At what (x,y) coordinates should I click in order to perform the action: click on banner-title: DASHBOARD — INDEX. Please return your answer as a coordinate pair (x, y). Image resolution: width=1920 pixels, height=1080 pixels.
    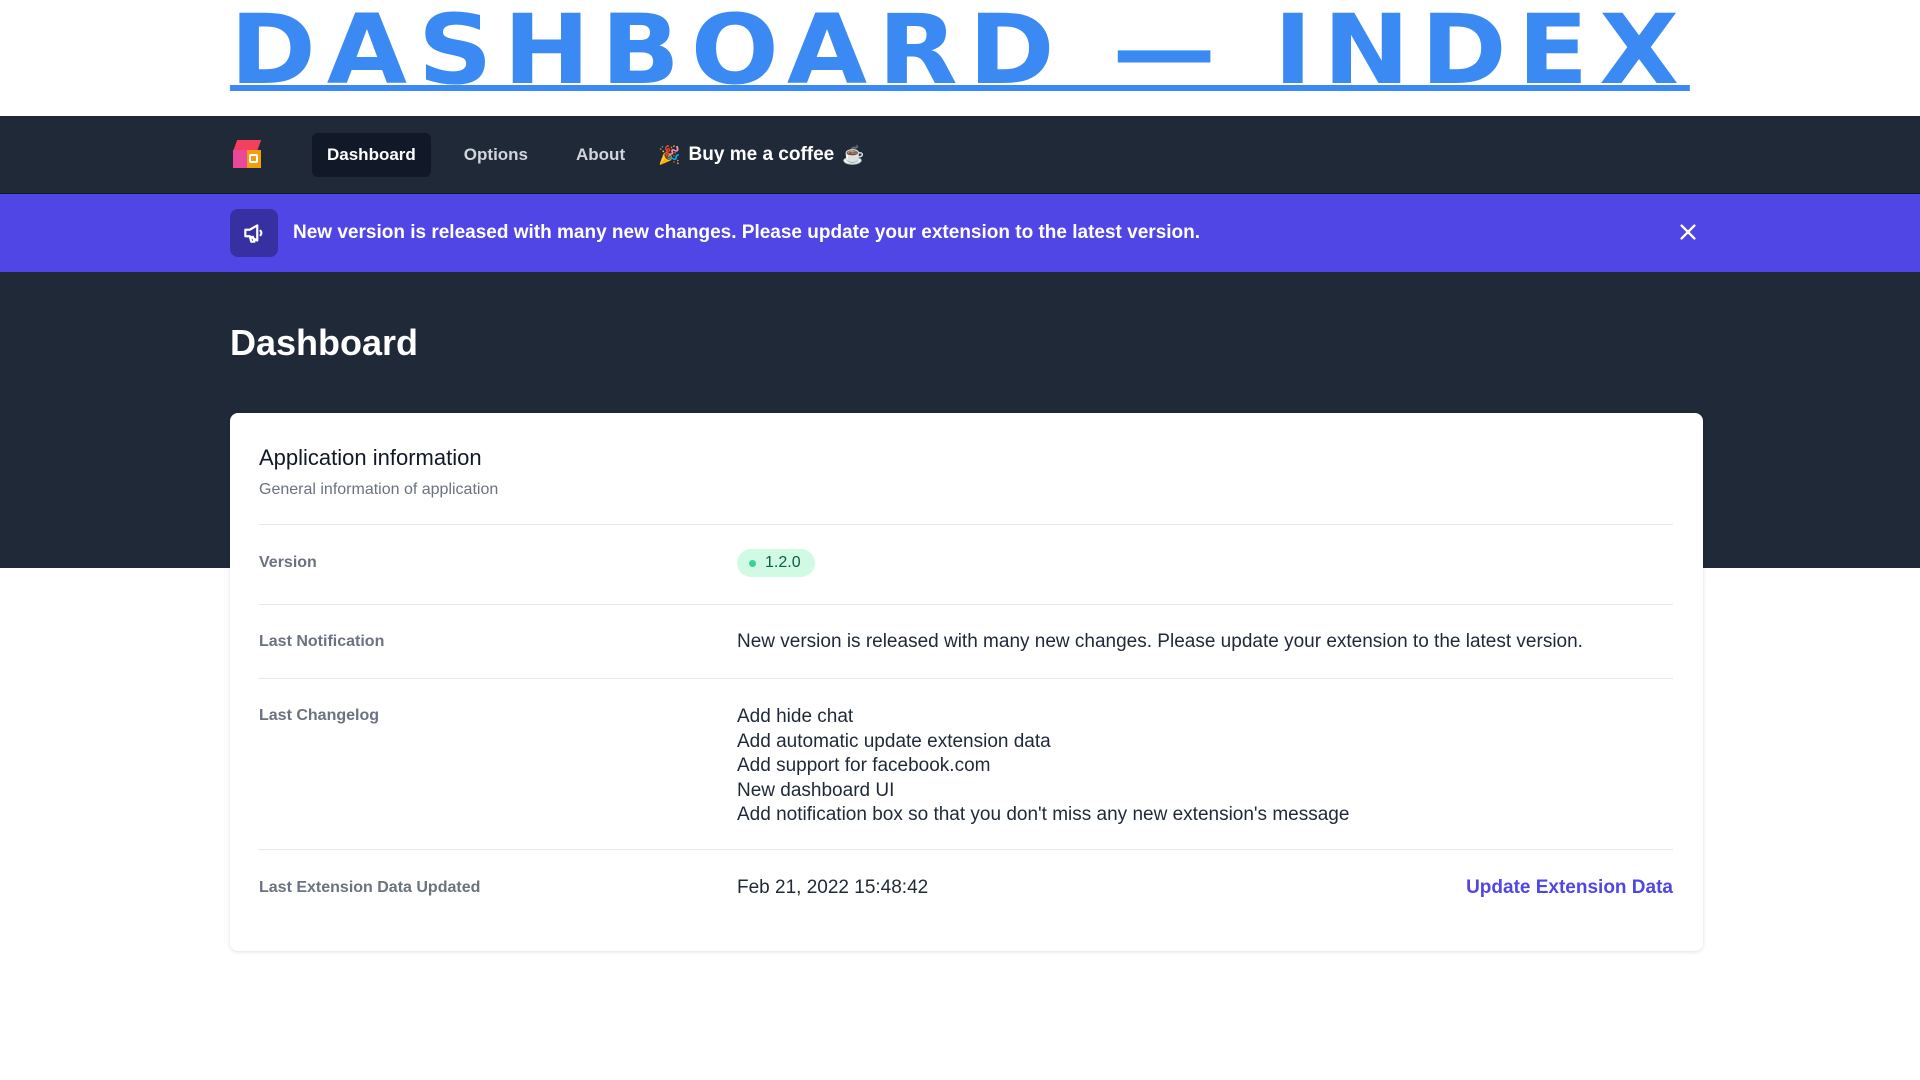
    Looking at the image, I should click on (960, 58).